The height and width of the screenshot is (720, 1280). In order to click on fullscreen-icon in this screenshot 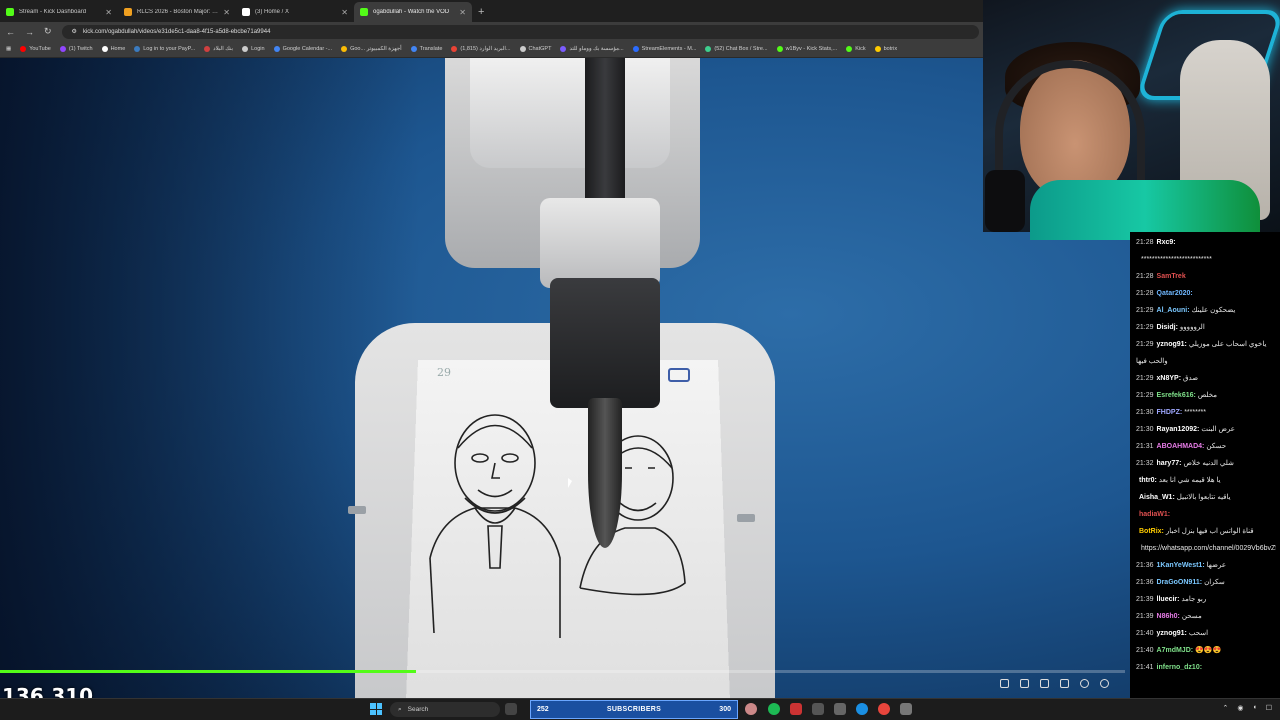, I will do `click(1064, 683)`.